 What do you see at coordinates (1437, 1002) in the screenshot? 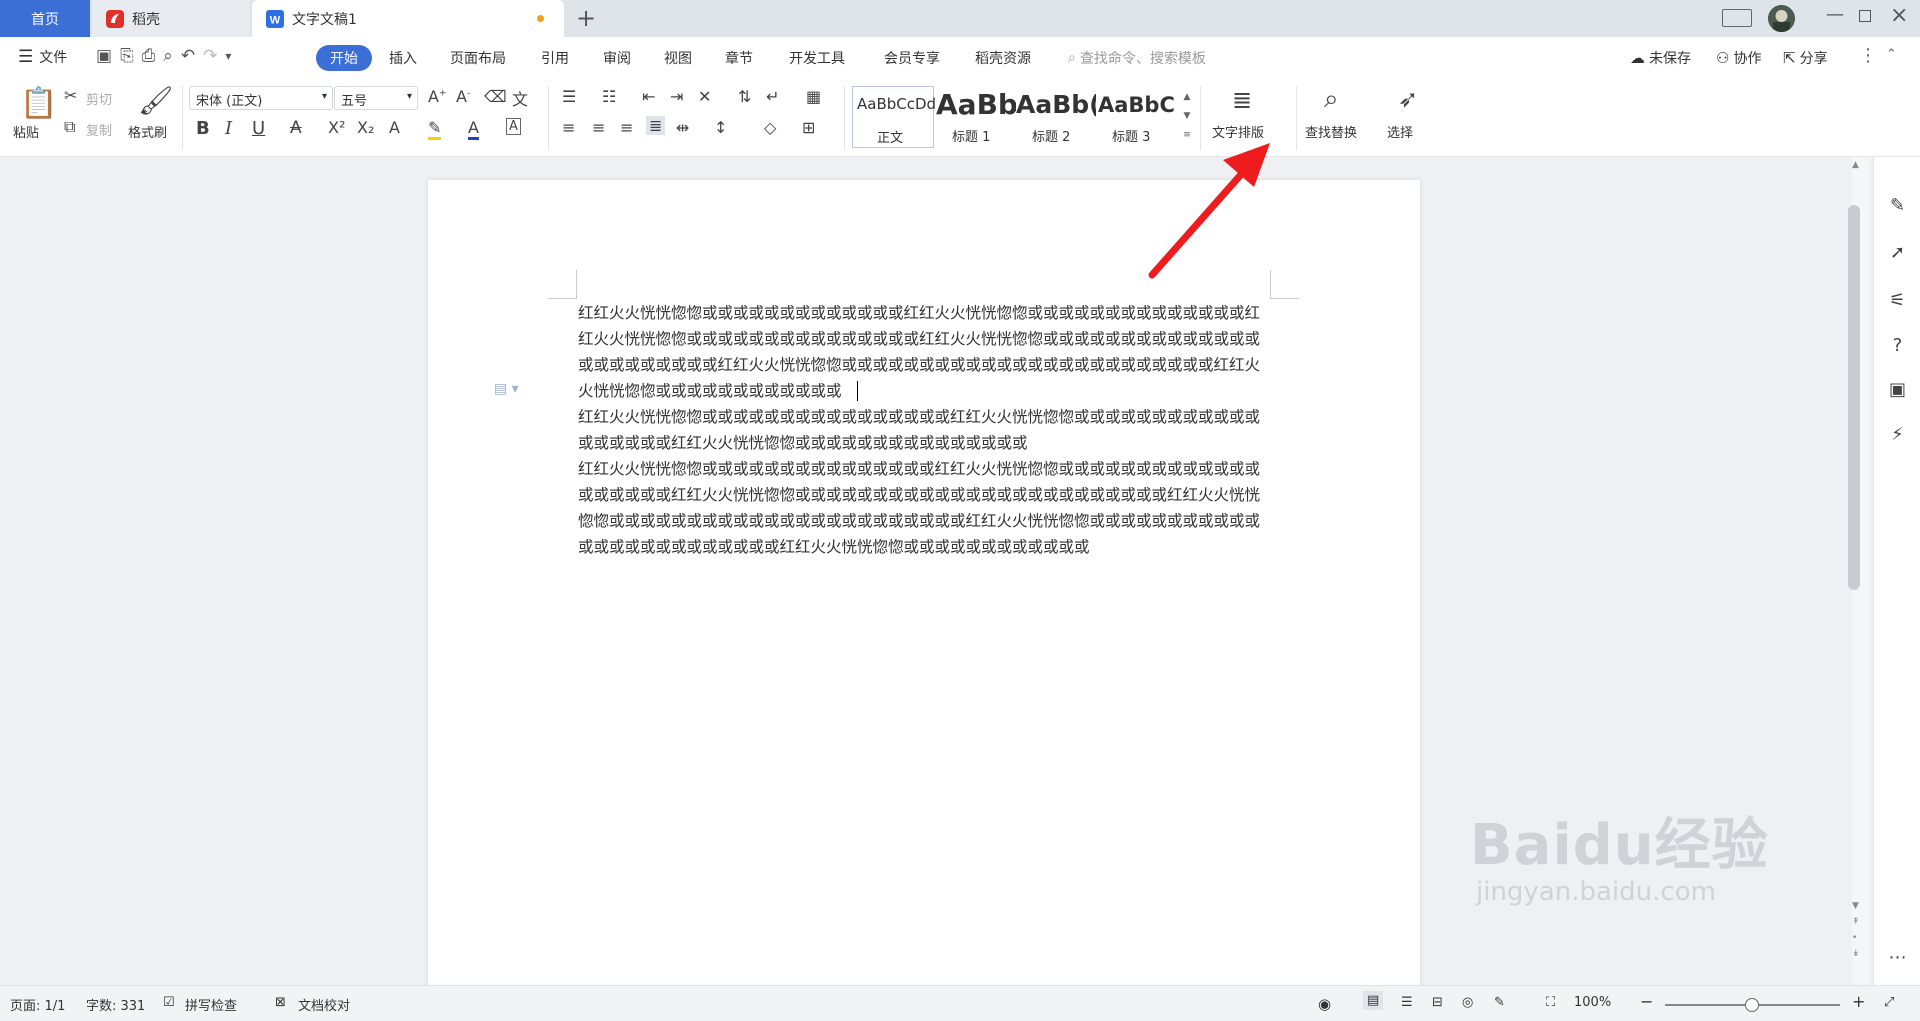
I see `reading-view-icon: ⊟` at bounding box center [1437, 1002].